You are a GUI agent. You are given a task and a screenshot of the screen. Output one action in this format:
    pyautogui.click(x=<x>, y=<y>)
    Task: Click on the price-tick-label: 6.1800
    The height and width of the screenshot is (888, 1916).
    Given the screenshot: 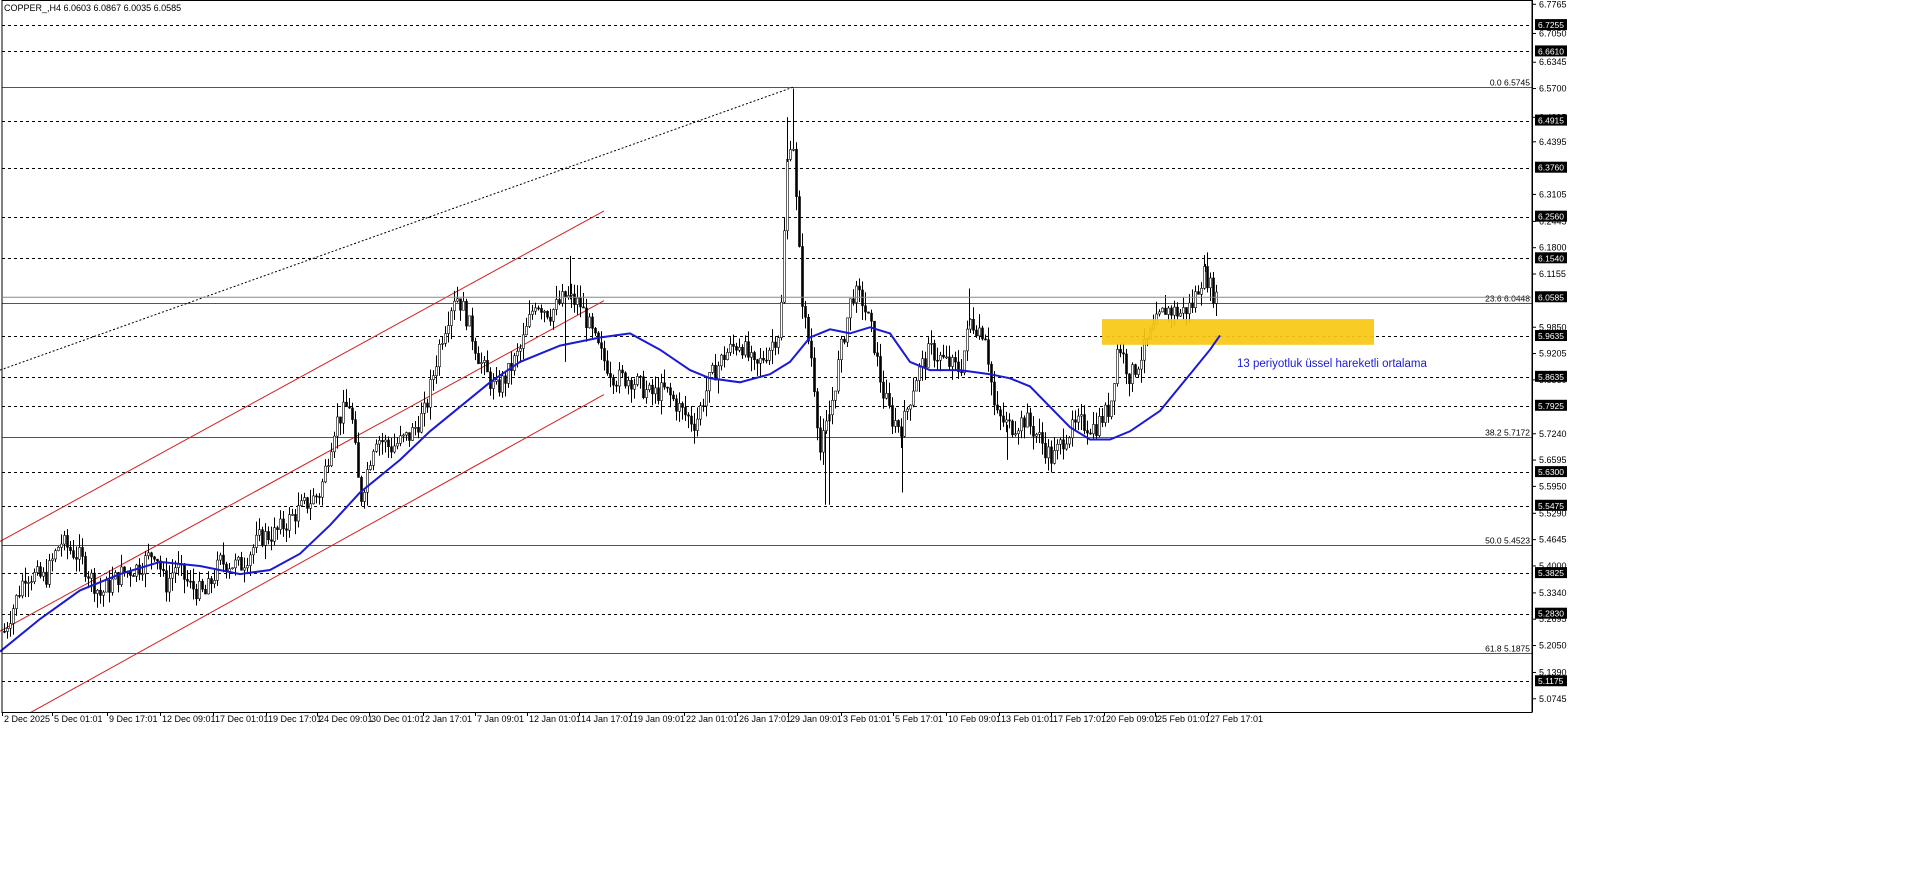 What is the action you would take?
    pyautogui.click(x=1553, y=248)
    